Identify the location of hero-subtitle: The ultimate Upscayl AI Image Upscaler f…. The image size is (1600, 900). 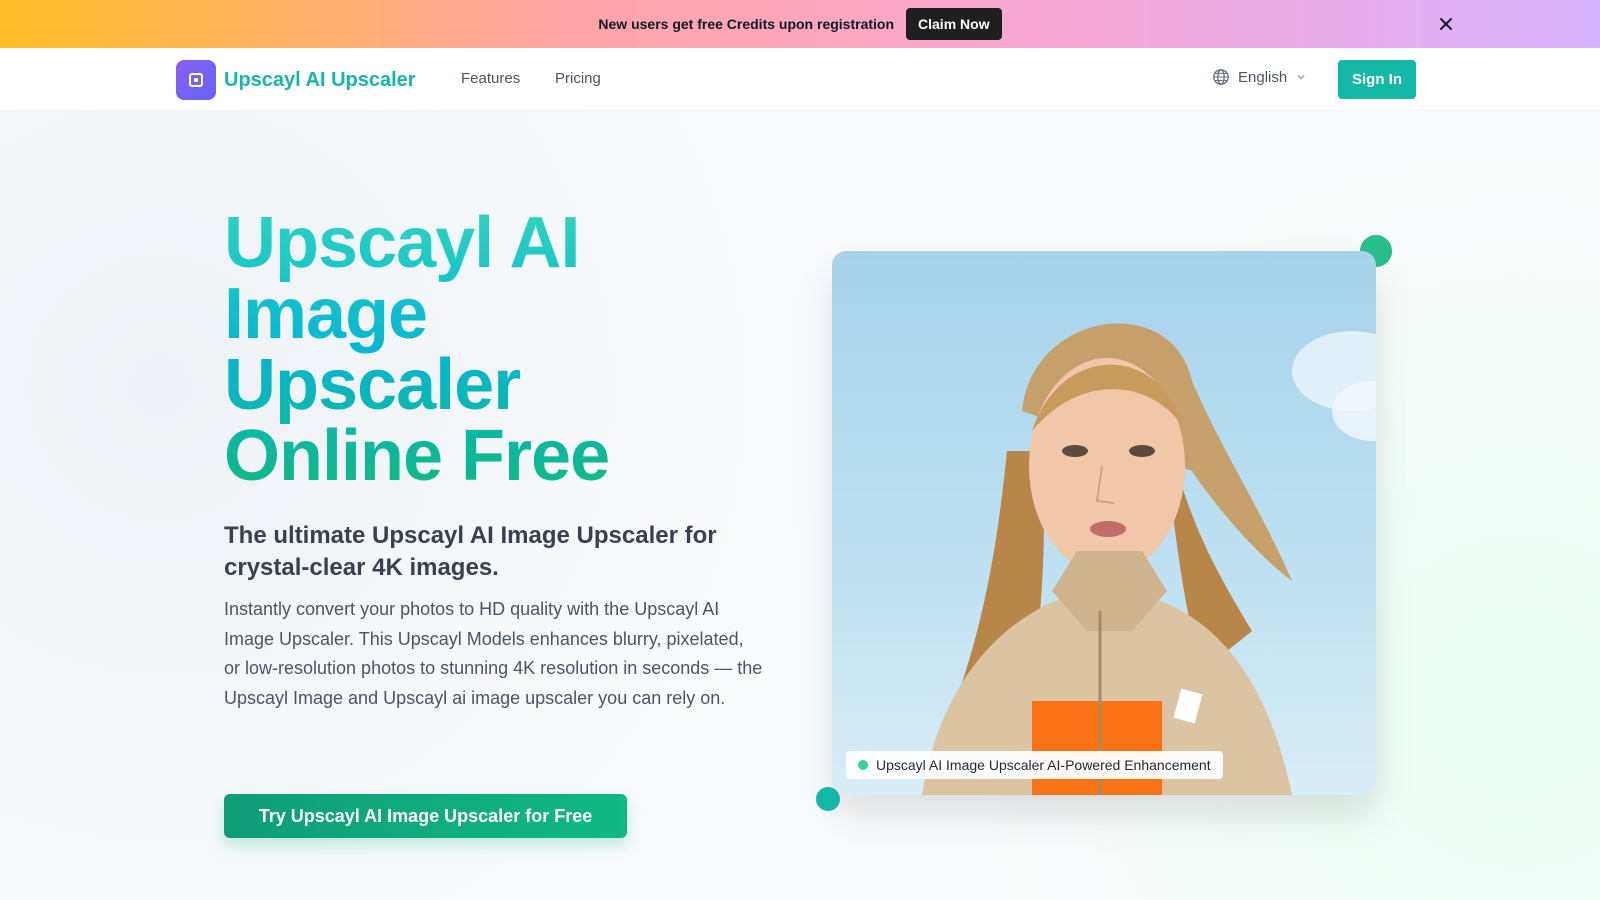
(470, 551).